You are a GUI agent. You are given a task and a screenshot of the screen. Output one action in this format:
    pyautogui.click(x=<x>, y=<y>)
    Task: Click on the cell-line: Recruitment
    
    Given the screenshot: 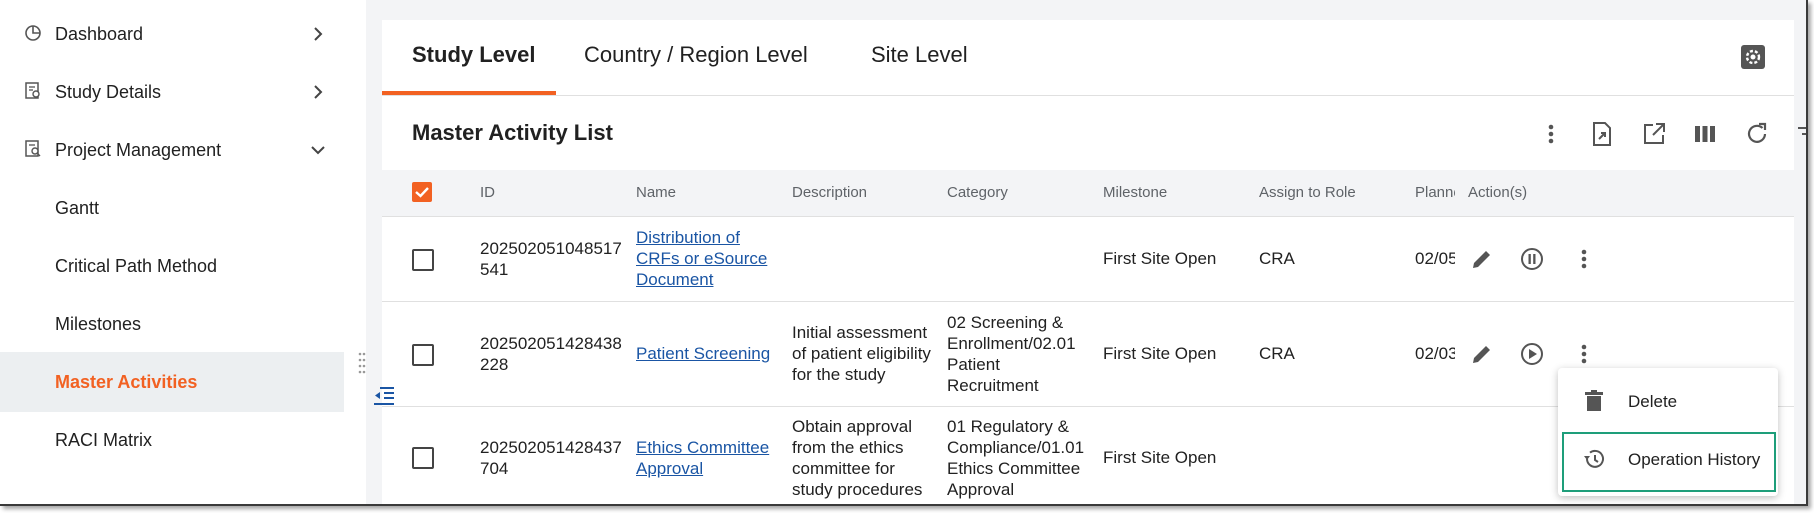 What is the action you would take?
    pyautogui.click(x=993, y=385)
    